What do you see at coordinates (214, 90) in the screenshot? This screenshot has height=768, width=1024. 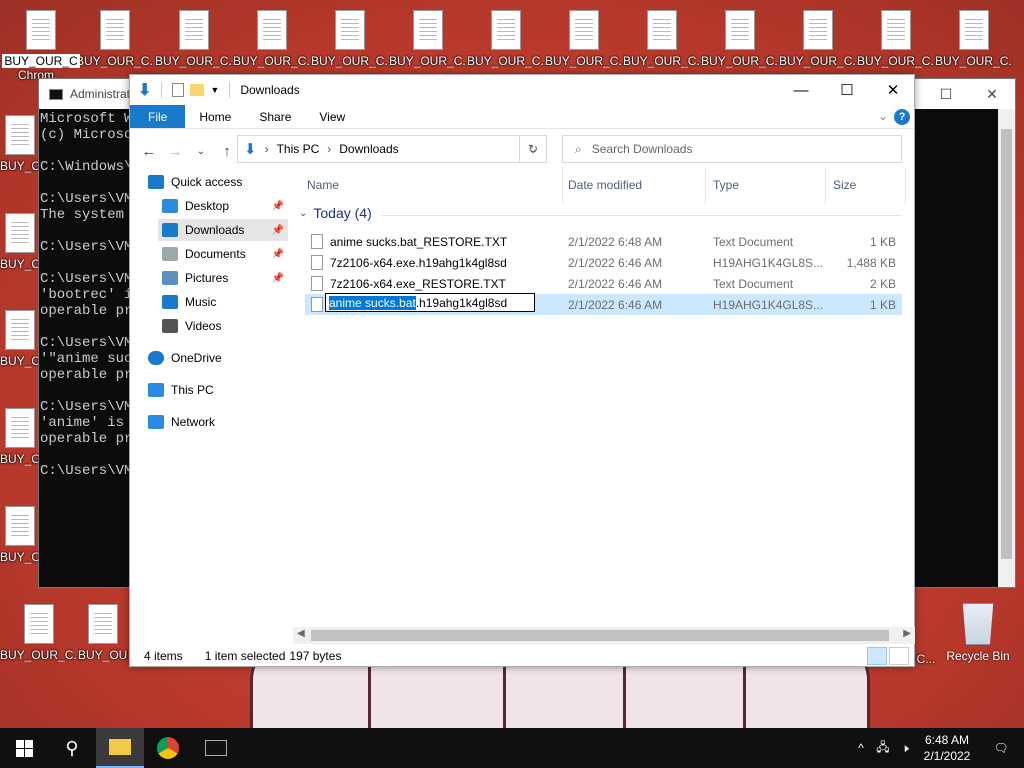 I see `quick-access-dropdown-icon: ▼` at bounding box center [214, 90].